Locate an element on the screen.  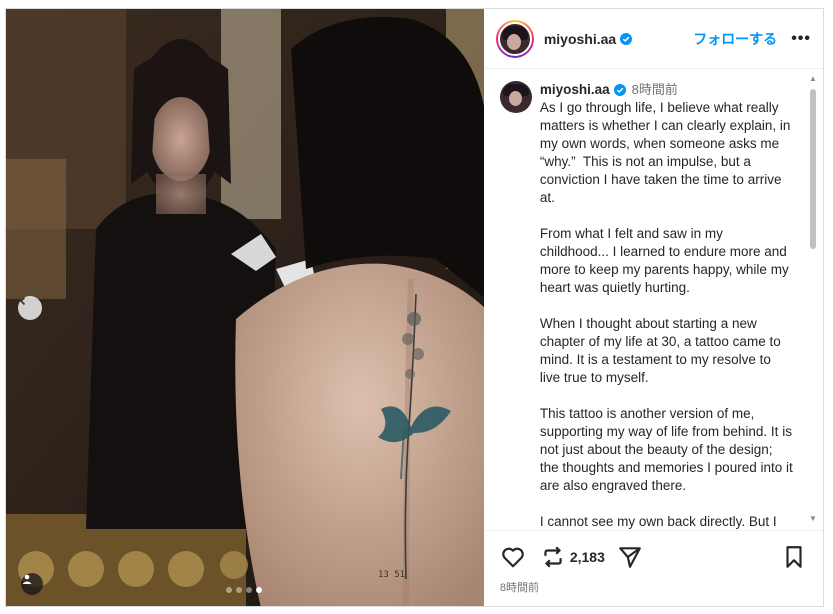
caption-avatar is located at coordinates (515, 97).